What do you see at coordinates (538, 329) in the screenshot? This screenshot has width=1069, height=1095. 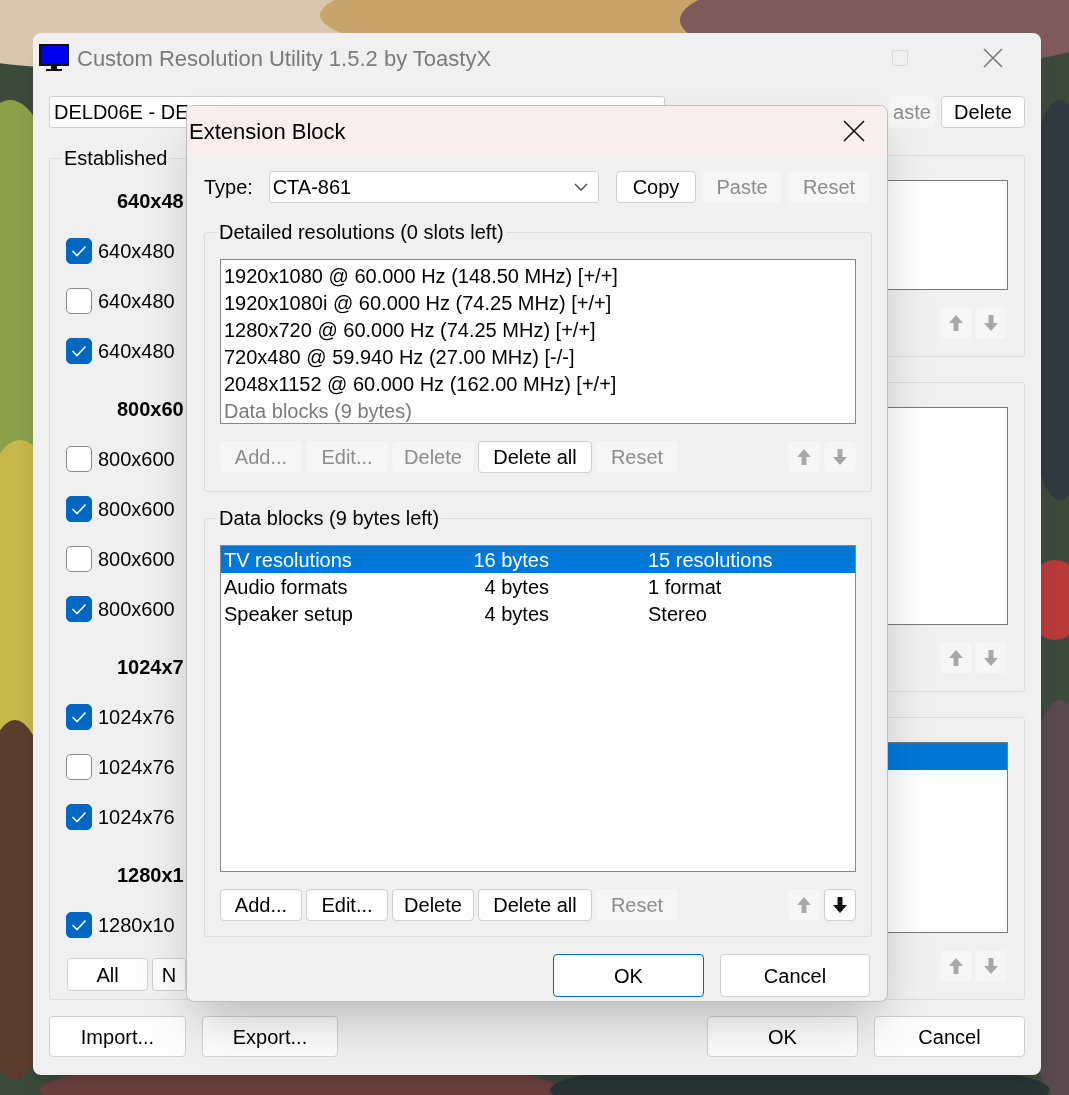 I see `list-item: 1280x720 @ 60.000 Hz (74.25 MHz) [+/+]` at bounding box center [538, 329].